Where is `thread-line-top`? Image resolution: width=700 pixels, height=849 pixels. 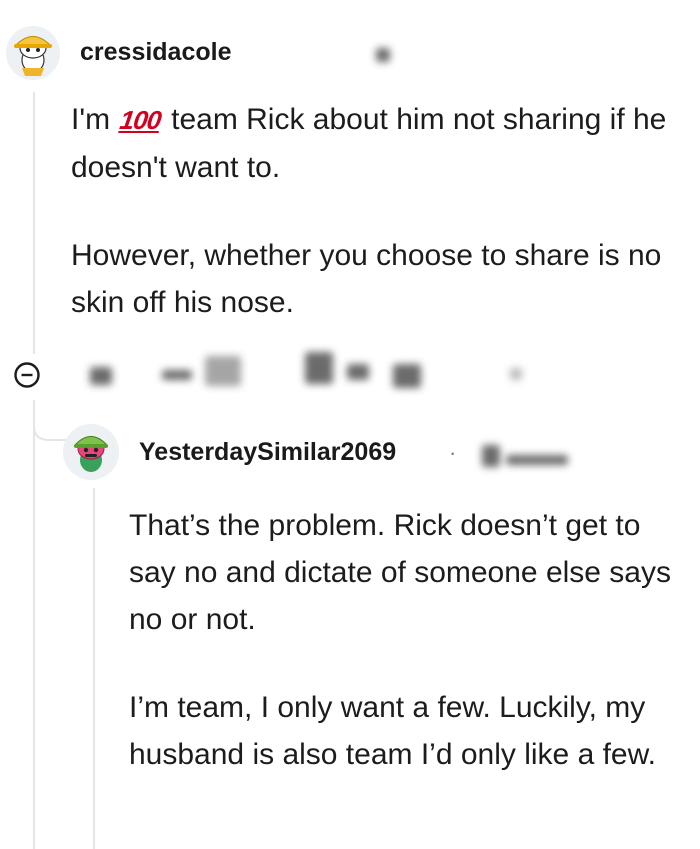
thread-line-top is located at coordinates (34, 223).